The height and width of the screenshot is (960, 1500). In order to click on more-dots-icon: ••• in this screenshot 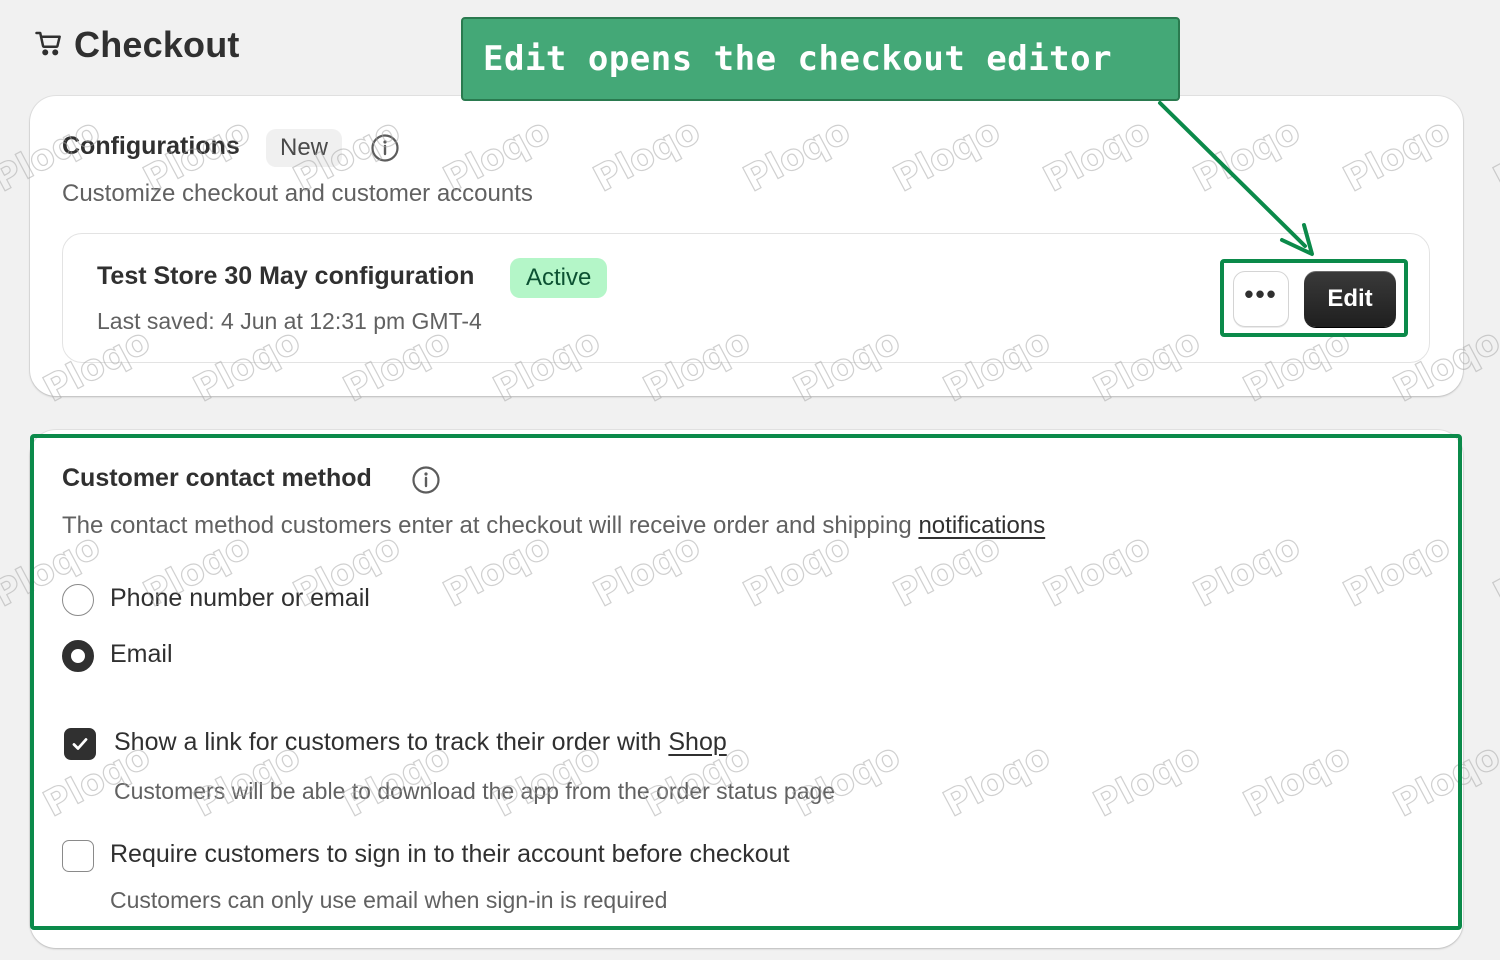, I will do `click(1261, 294)`.